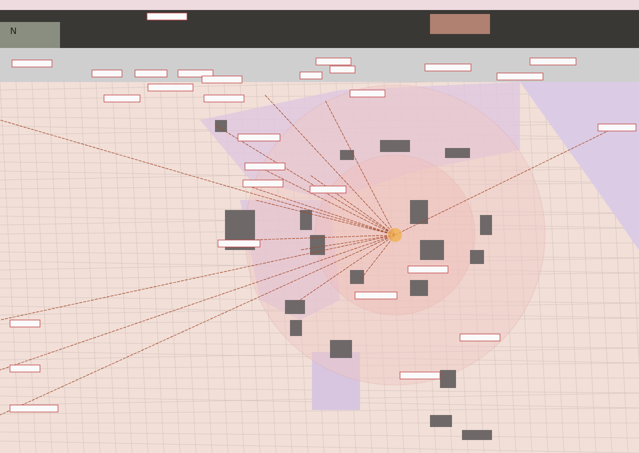  What do you see at coordinates (13, 32) in the screenshot?
I see `north-label: N` at bounding box center [13, 32].